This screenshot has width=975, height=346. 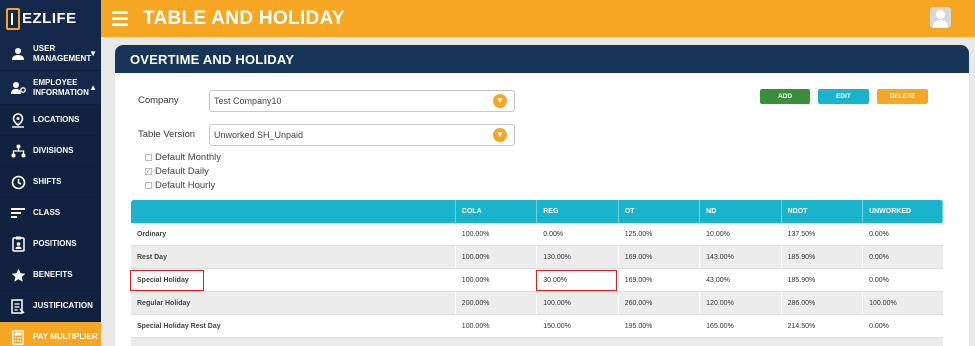 What do you see at coordinates (93, 53) in the screenshot?
I see `caret-down-icon: ▼` at bounding box center [93, 53].